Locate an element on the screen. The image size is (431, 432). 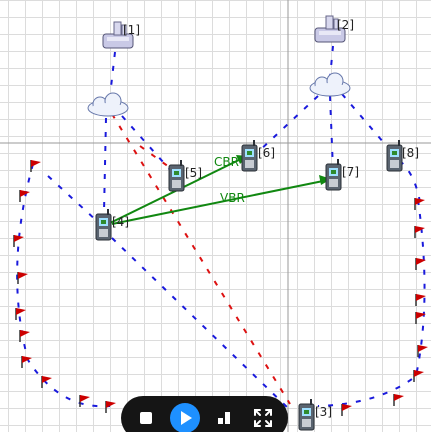
router-label-2: [2] is located at coordinates (345, 25).